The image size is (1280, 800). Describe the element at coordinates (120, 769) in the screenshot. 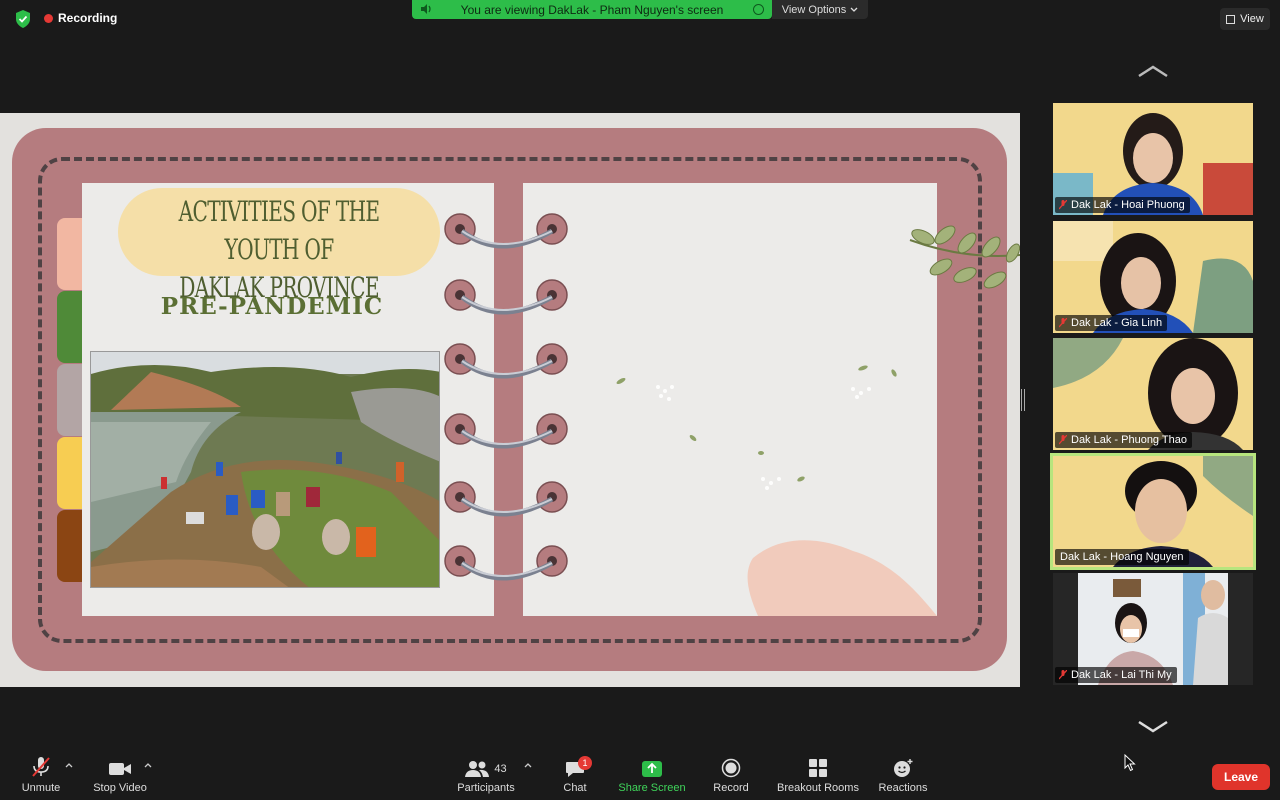

I see `video-camera-icon` at that location.